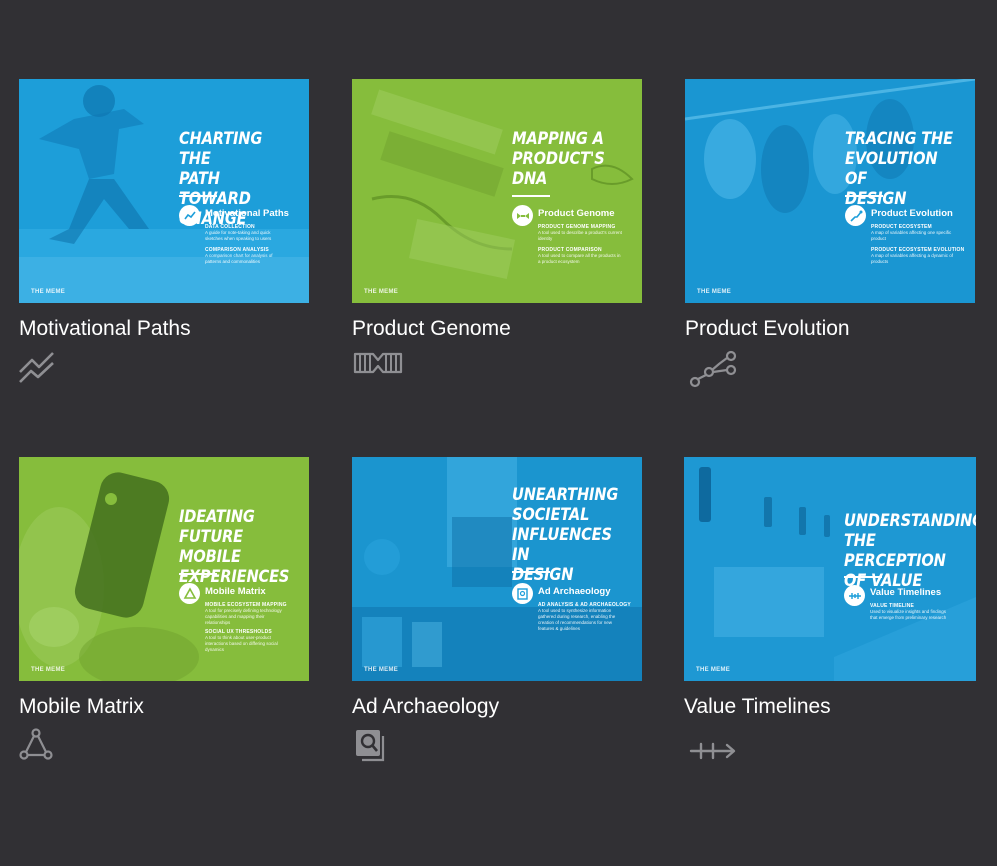  Describe the element at coordinates (713, 371) in the screenshot. I see `evolution-branch-icon` at that location.